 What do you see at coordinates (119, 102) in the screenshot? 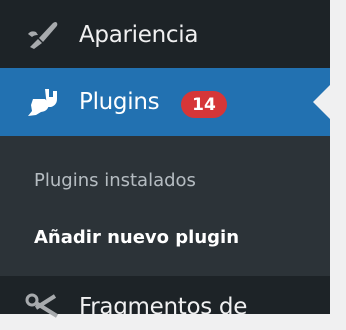
I see `menu-item-label: Plugins` at bounding box center [119, 102].